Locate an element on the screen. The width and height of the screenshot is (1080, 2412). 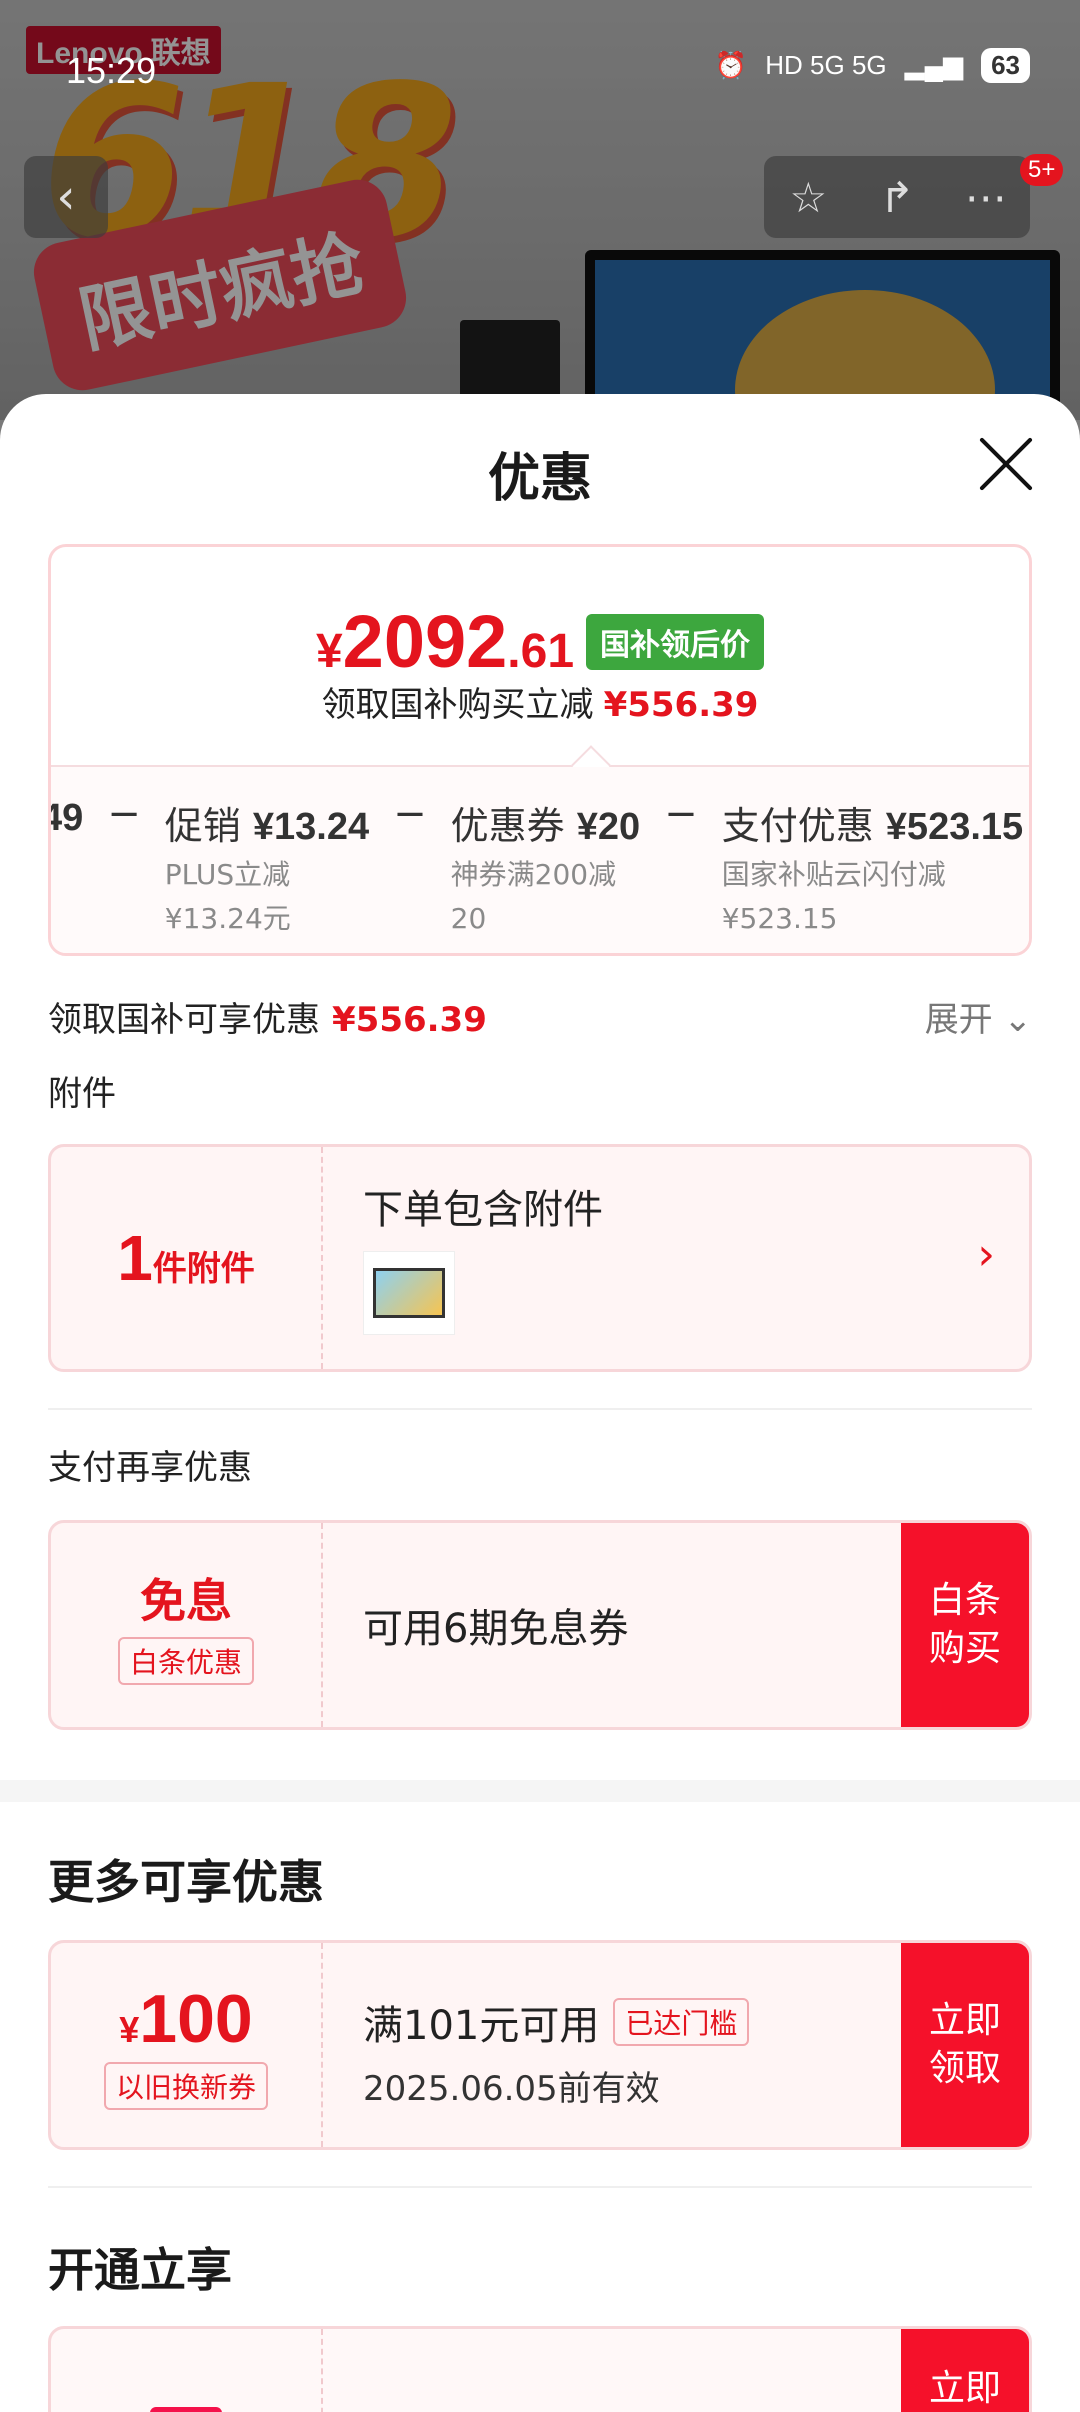
more-icon: ⋯ is located at coordinates (986, 197).